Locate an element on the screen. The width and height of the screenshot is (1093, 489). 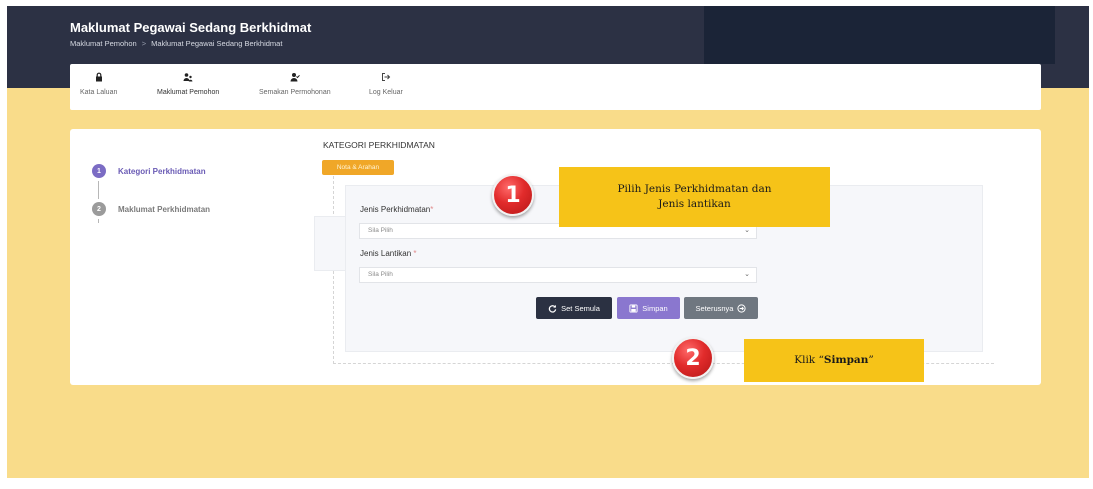
reset-button: Set Semula is located at coordinates (574, 308).